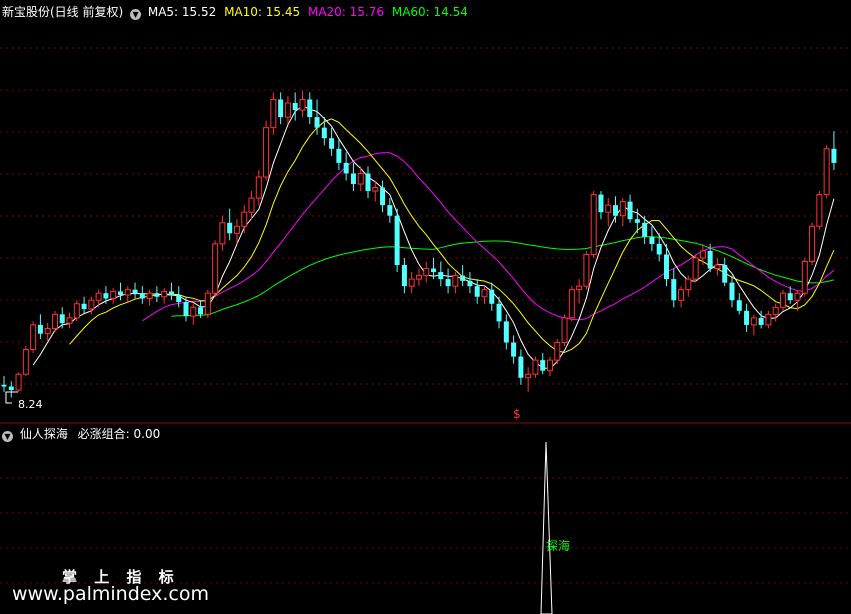  I want to click on signal-marker: $, so click(517, 414).